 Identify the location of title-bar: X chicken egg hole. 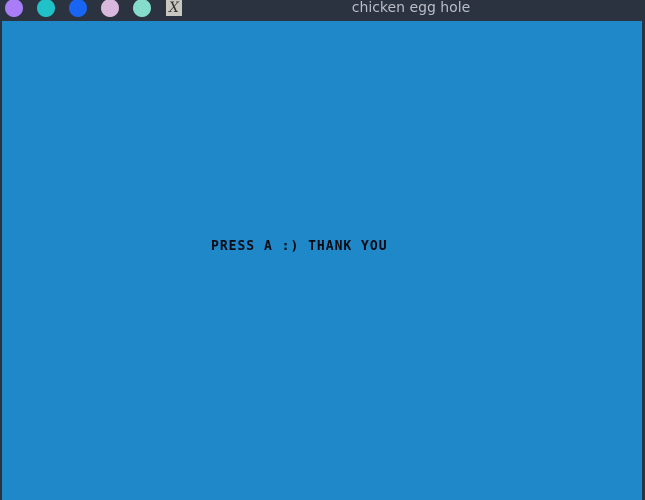
(322, 10).